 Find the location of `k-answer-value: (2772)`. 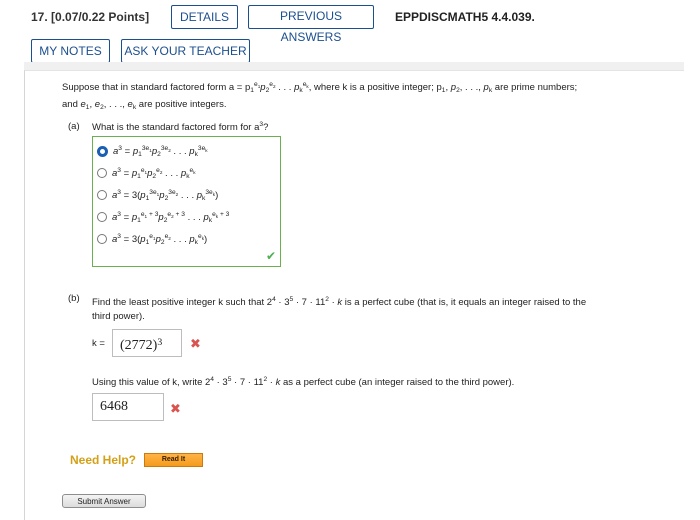

k-answer-value: (2772) is located at coordinates (139, 345).